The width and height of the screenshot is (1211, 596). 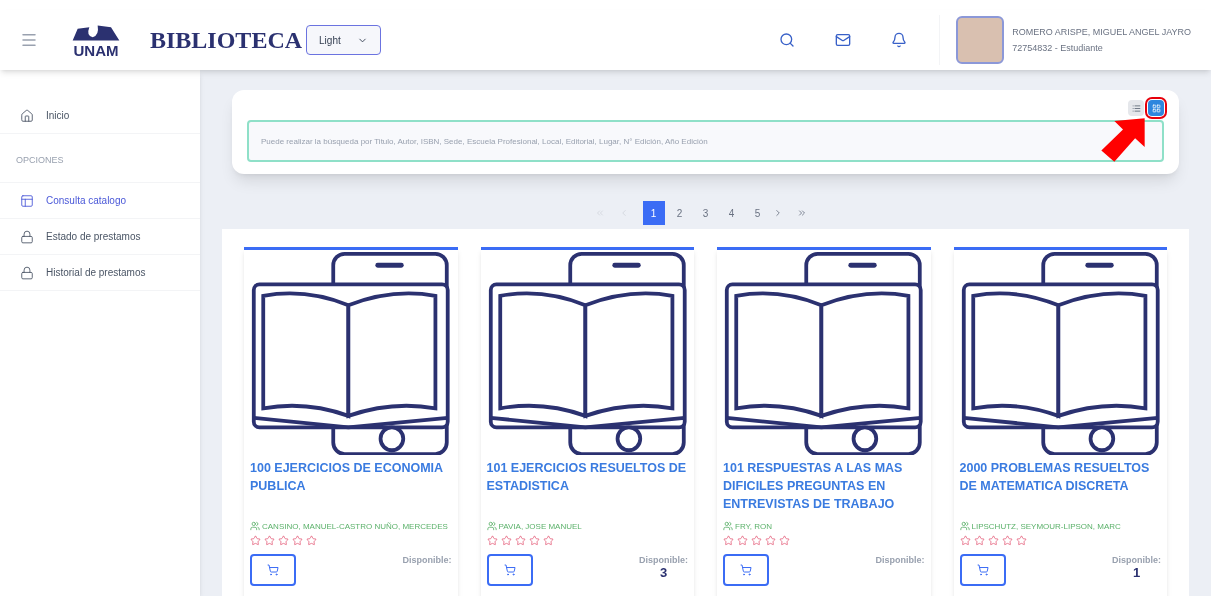 I want to click on search-icon, so click(x=787, y=40).